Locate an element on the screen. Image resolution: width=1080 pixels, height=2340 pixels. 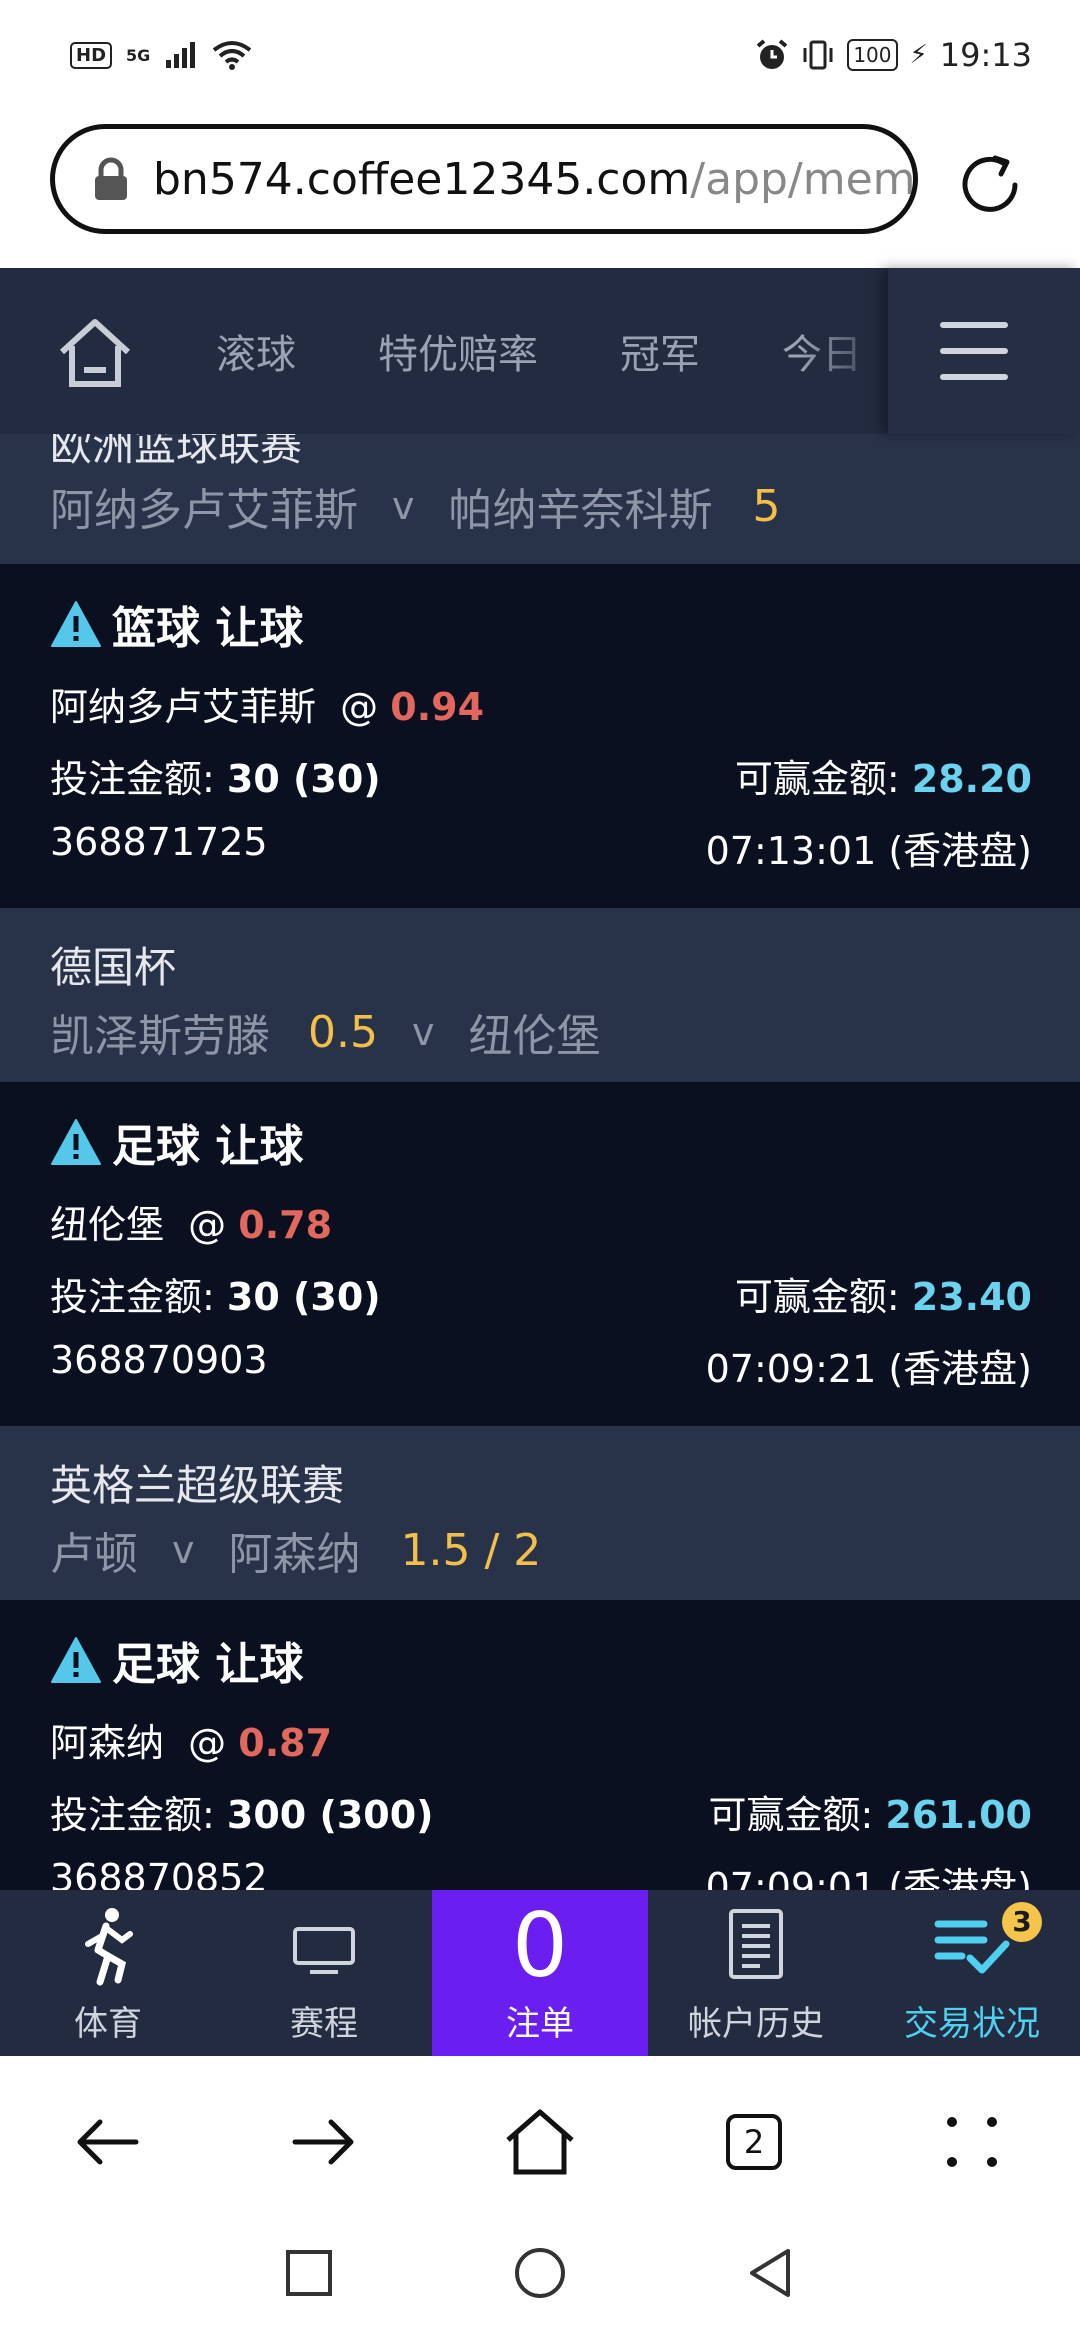
bet-type: 篮球 让球 is located at coordinates (176, 624).